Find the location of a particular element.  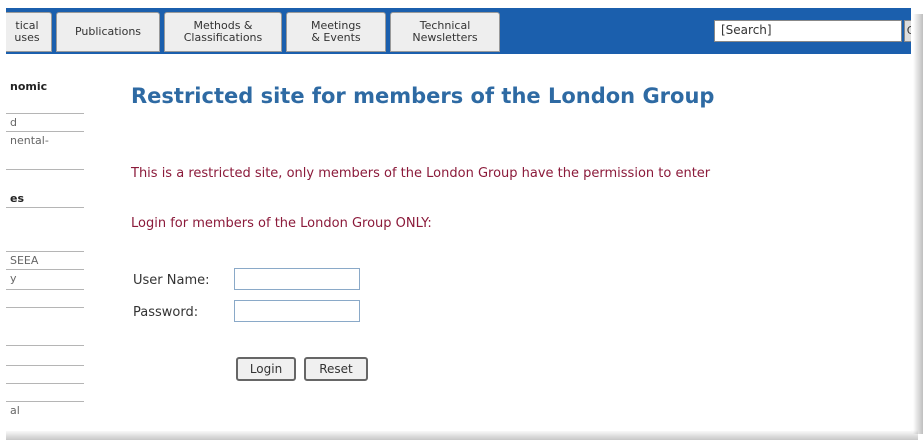

nav-tab-label: Meetings & Events is located at coordinates (336, 31).